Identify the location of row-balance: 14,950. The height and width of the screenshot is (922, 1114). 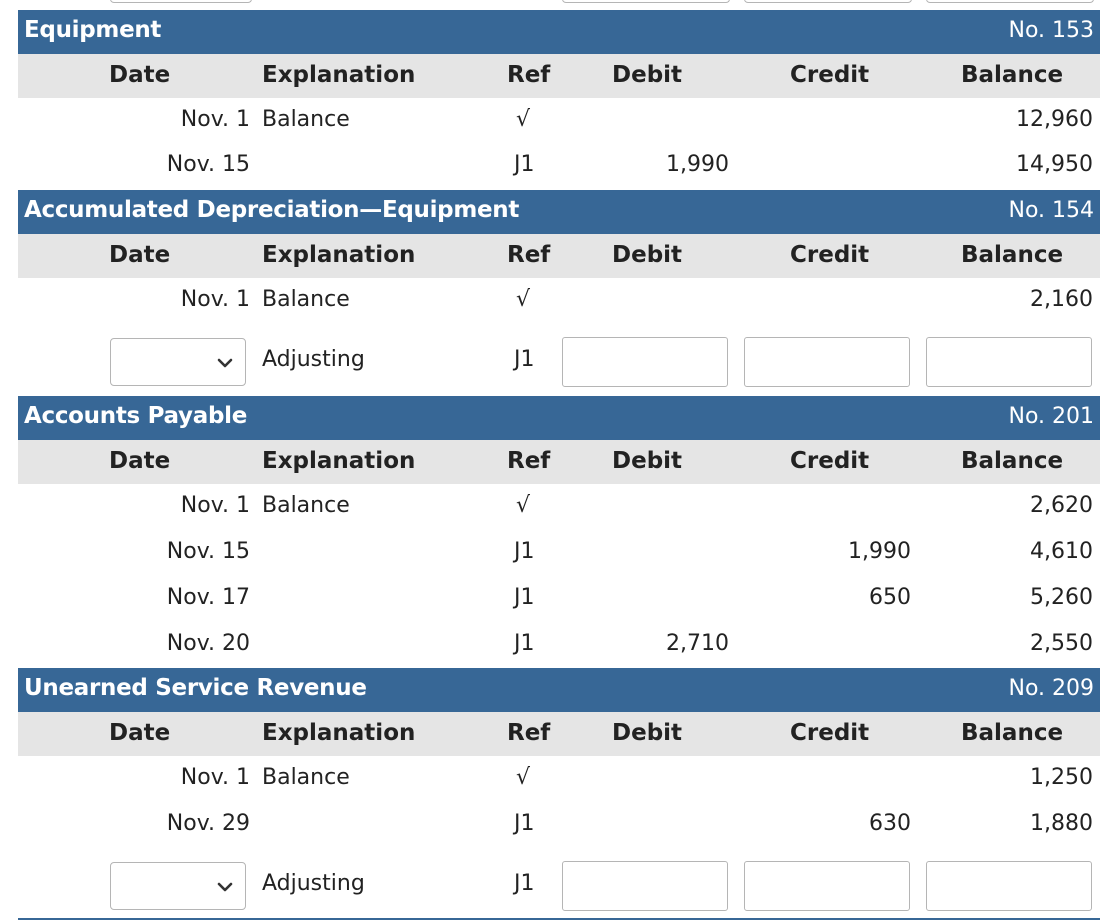
(1054, 164).